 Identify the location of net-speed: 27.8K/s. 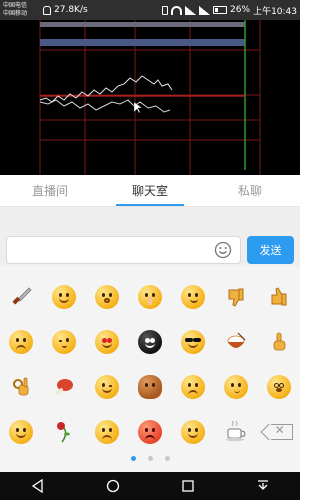
(71, 10).